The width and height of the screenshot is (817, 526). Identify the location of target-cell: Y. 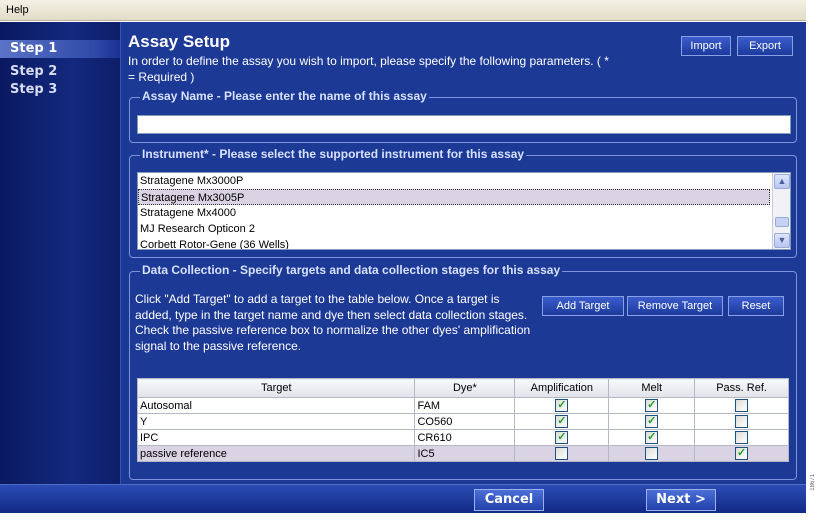
(276, 421).